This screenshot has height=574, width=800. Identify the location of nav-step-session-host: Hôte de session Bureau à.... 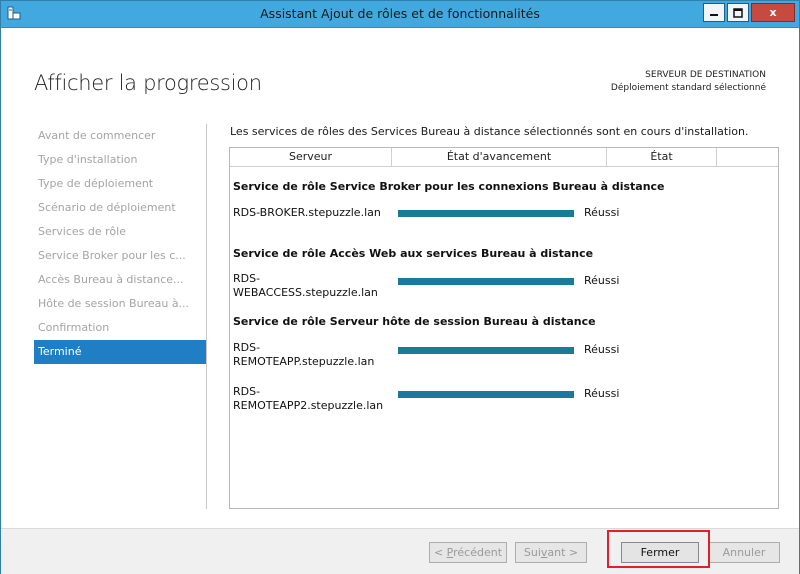
(114, 303).